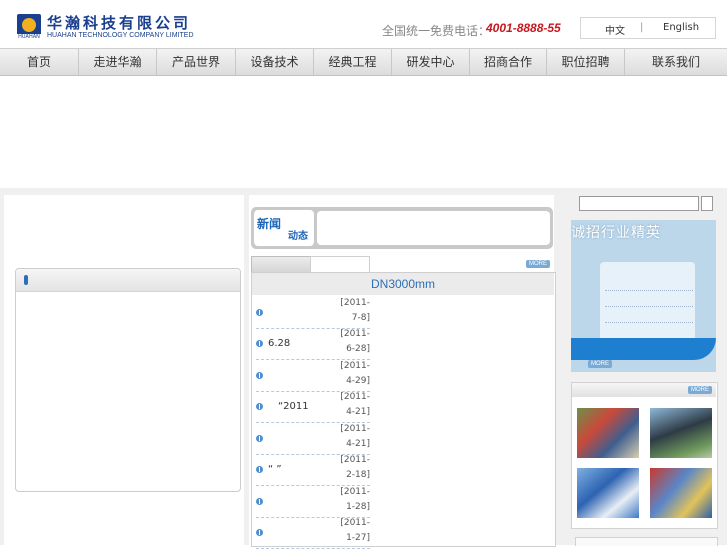  Describe the element at coordinates (313, 407) in the screenshot. I see `list-item: “2011 [2011- 4-21]` at that location.